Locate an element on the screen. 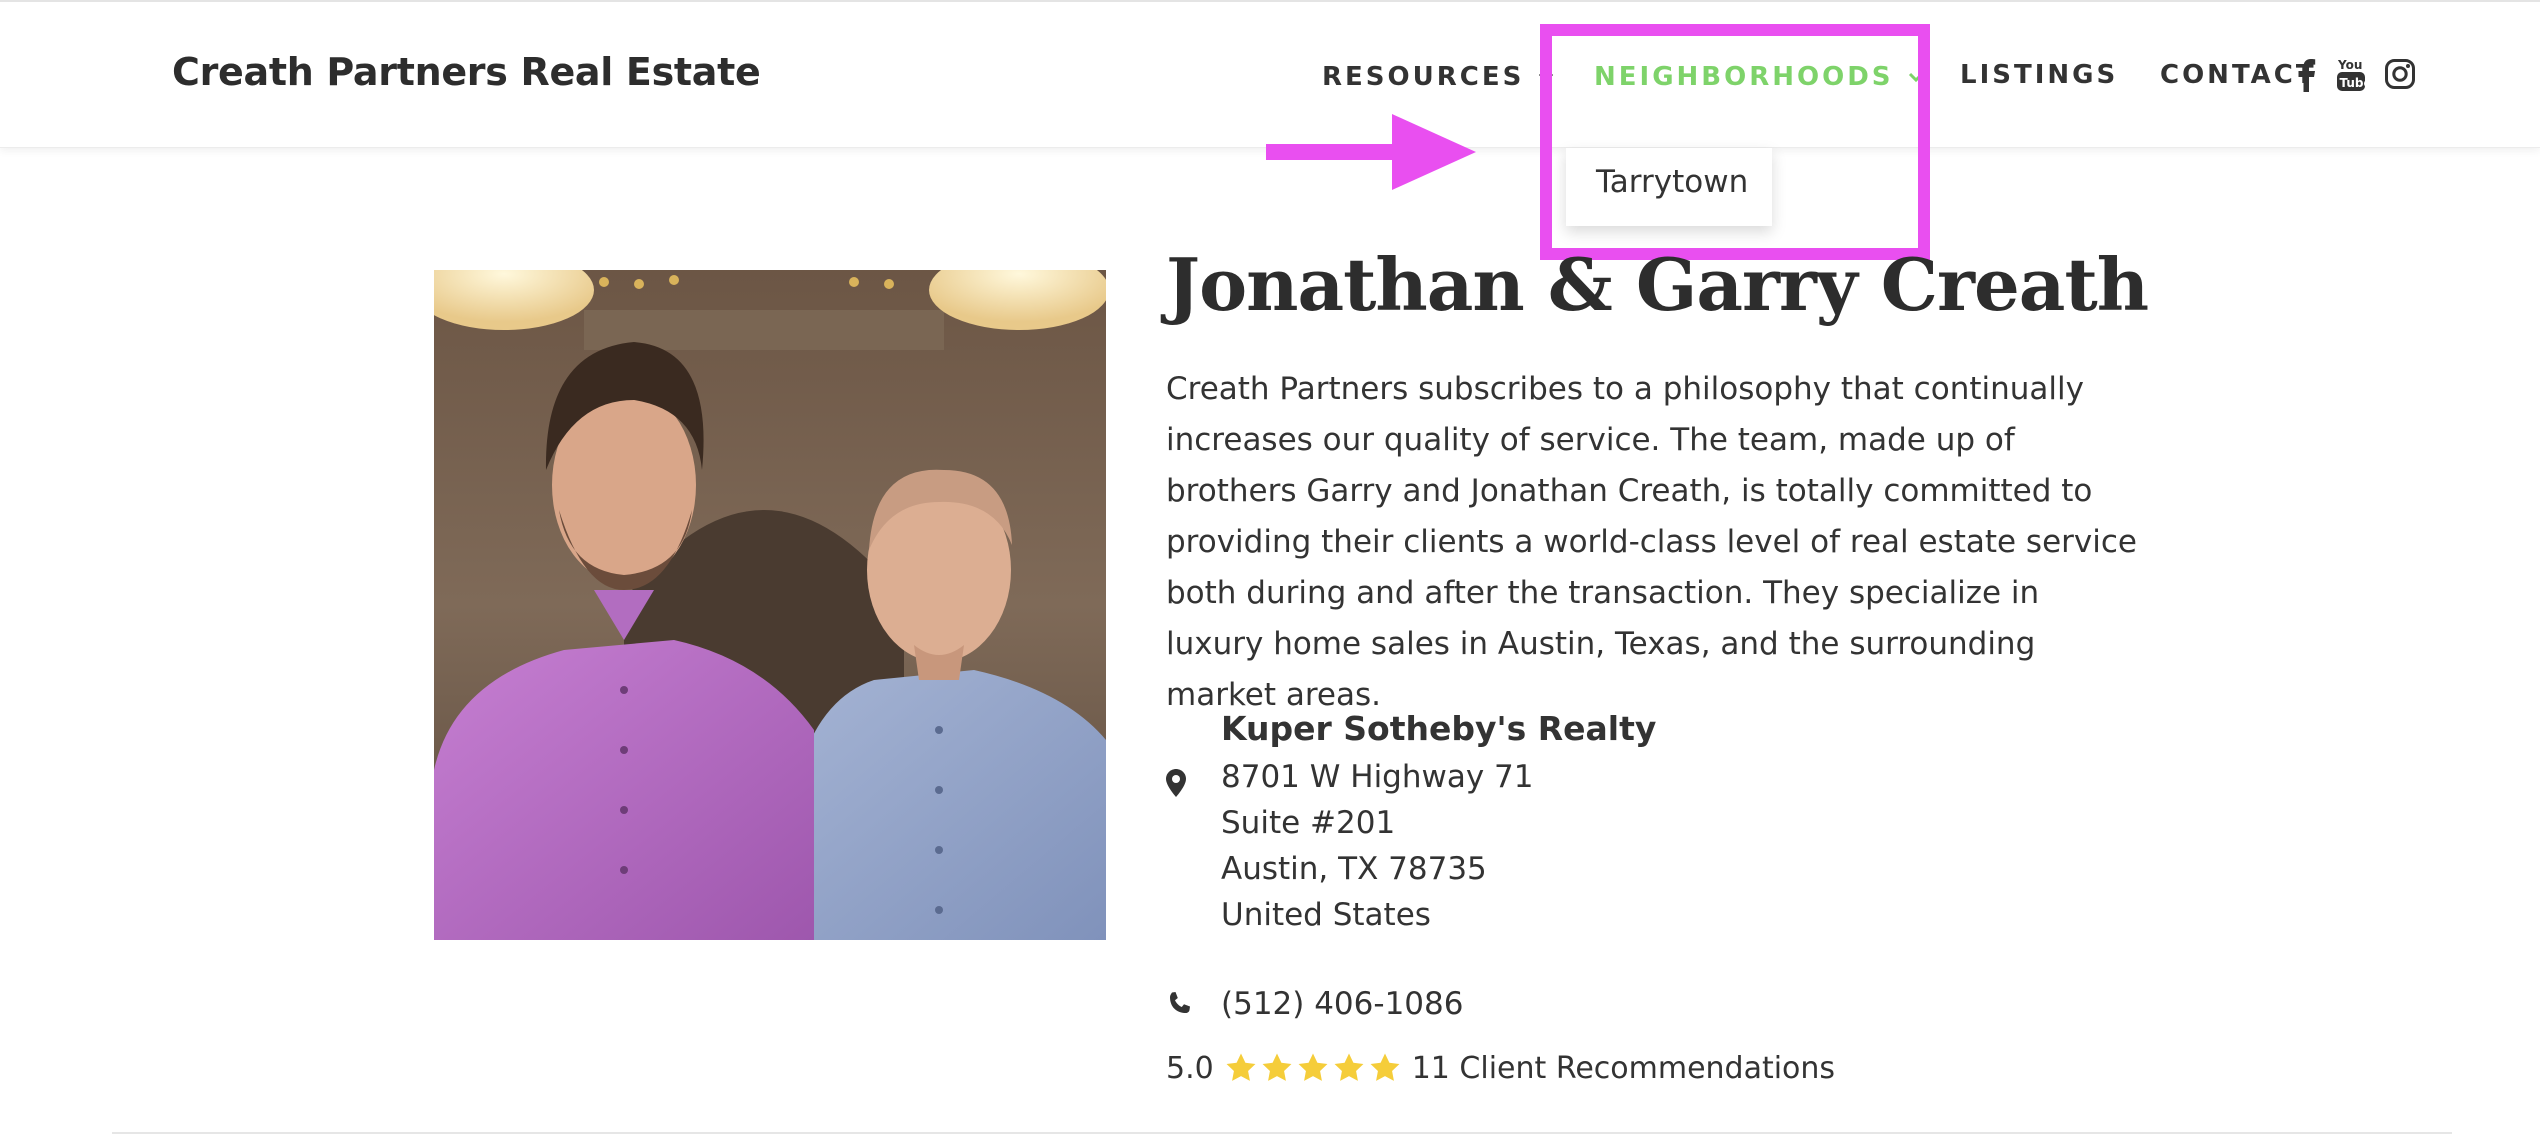  phone-icon is located at coordinates (1179, 1006).